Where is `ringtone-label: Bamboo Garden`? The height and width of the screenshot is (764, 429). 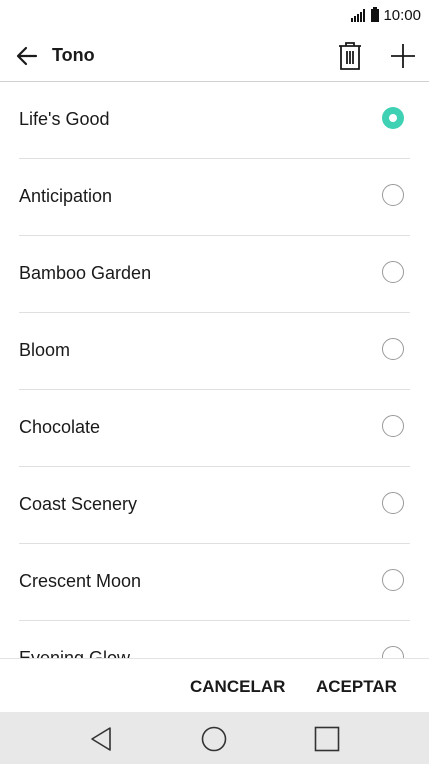 ringtone-label: Bamboo Garden is located at coordinates (85, 273).